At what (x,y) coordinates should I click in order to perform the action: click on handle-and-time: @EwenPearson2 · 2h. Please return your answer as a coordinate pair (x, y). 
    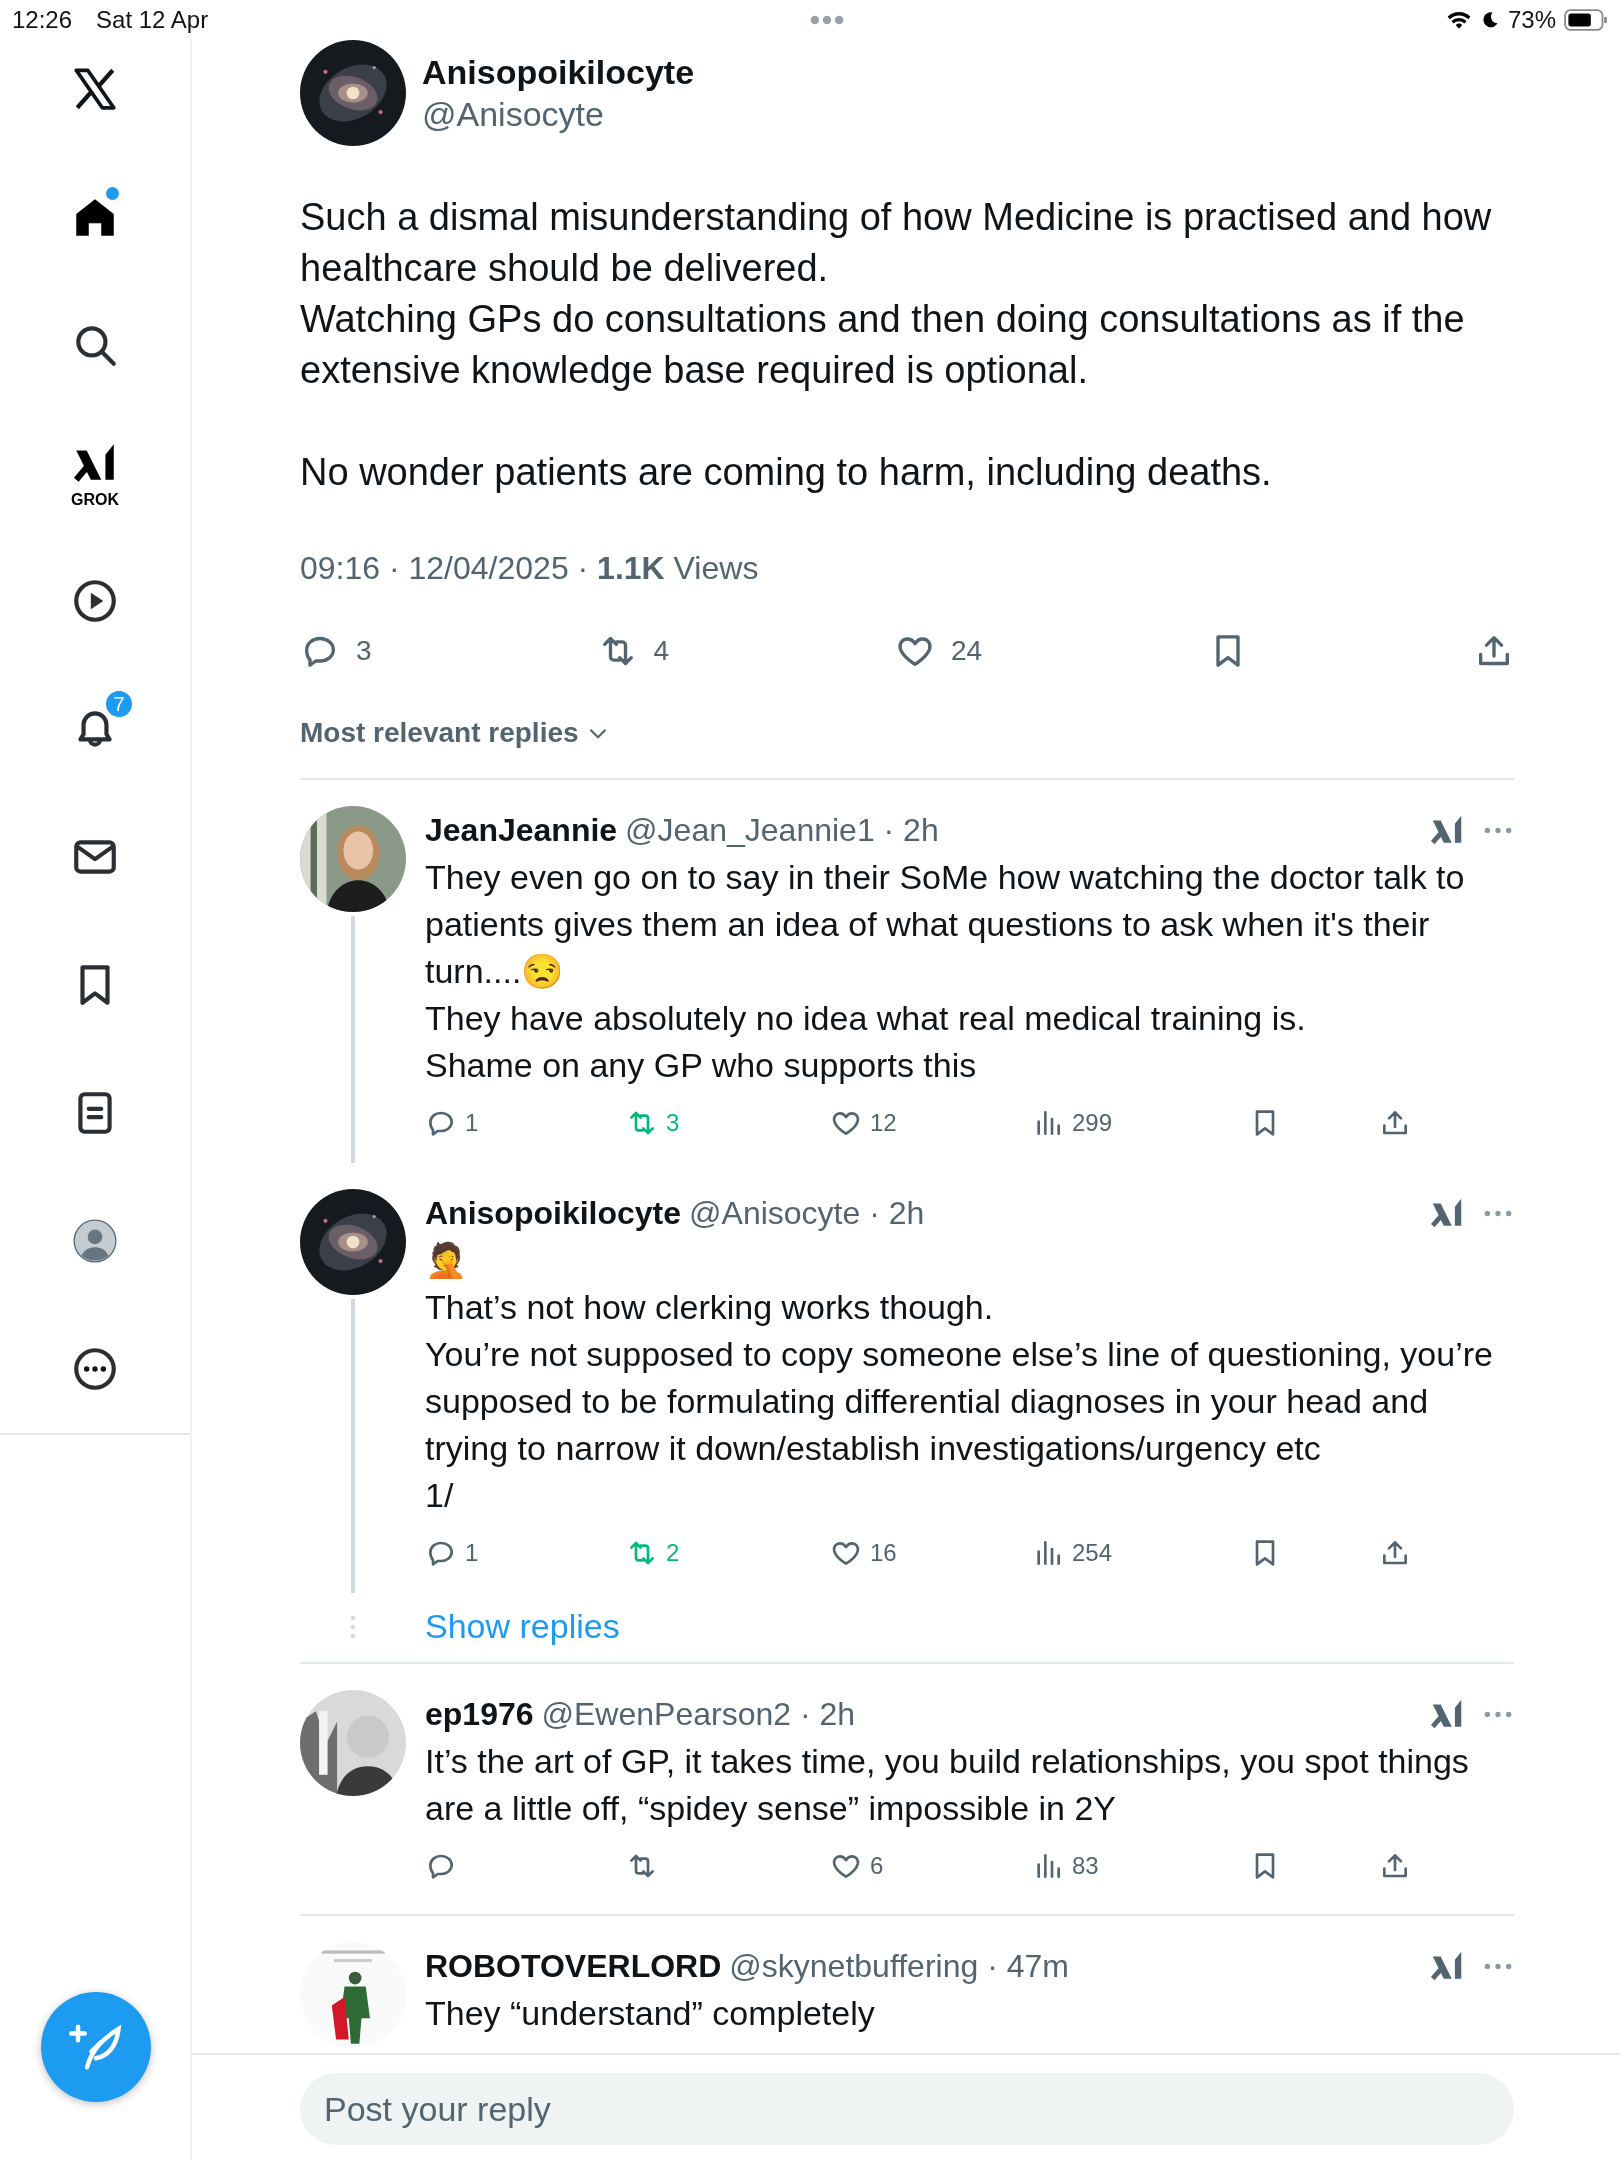
    Looking at the image, I should click on (698, 1714).